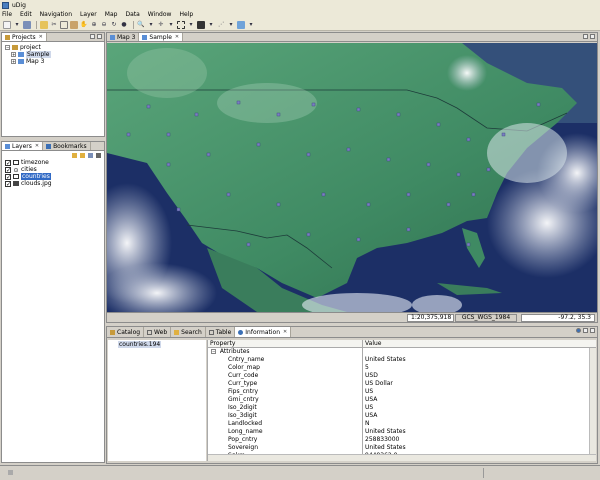 This screenshot has width=600, height=480. Describe the element at coordinates (352, 332) in the screenshot. I see `bottom-tabbar: Catalog Web Search Table Information ✕` at that location.